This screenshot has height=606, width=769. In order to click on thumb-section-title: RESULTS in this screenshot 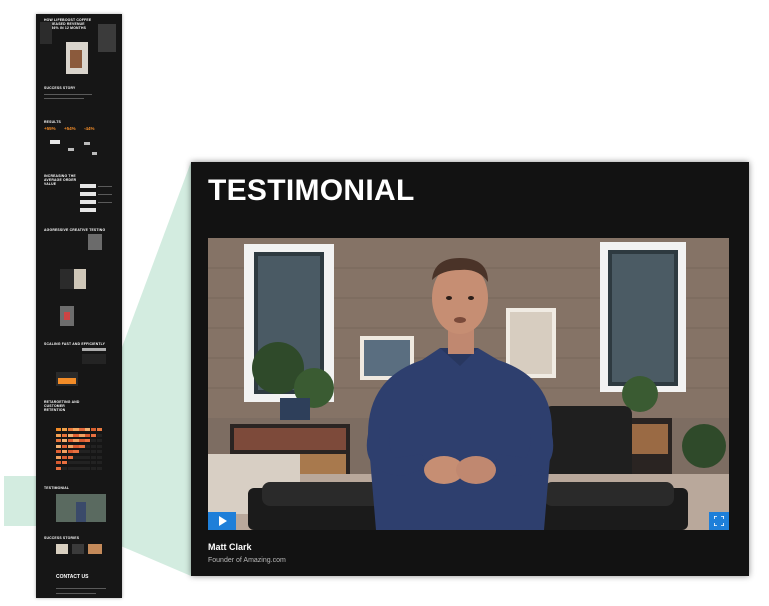, I will do `click(52, 122)`.